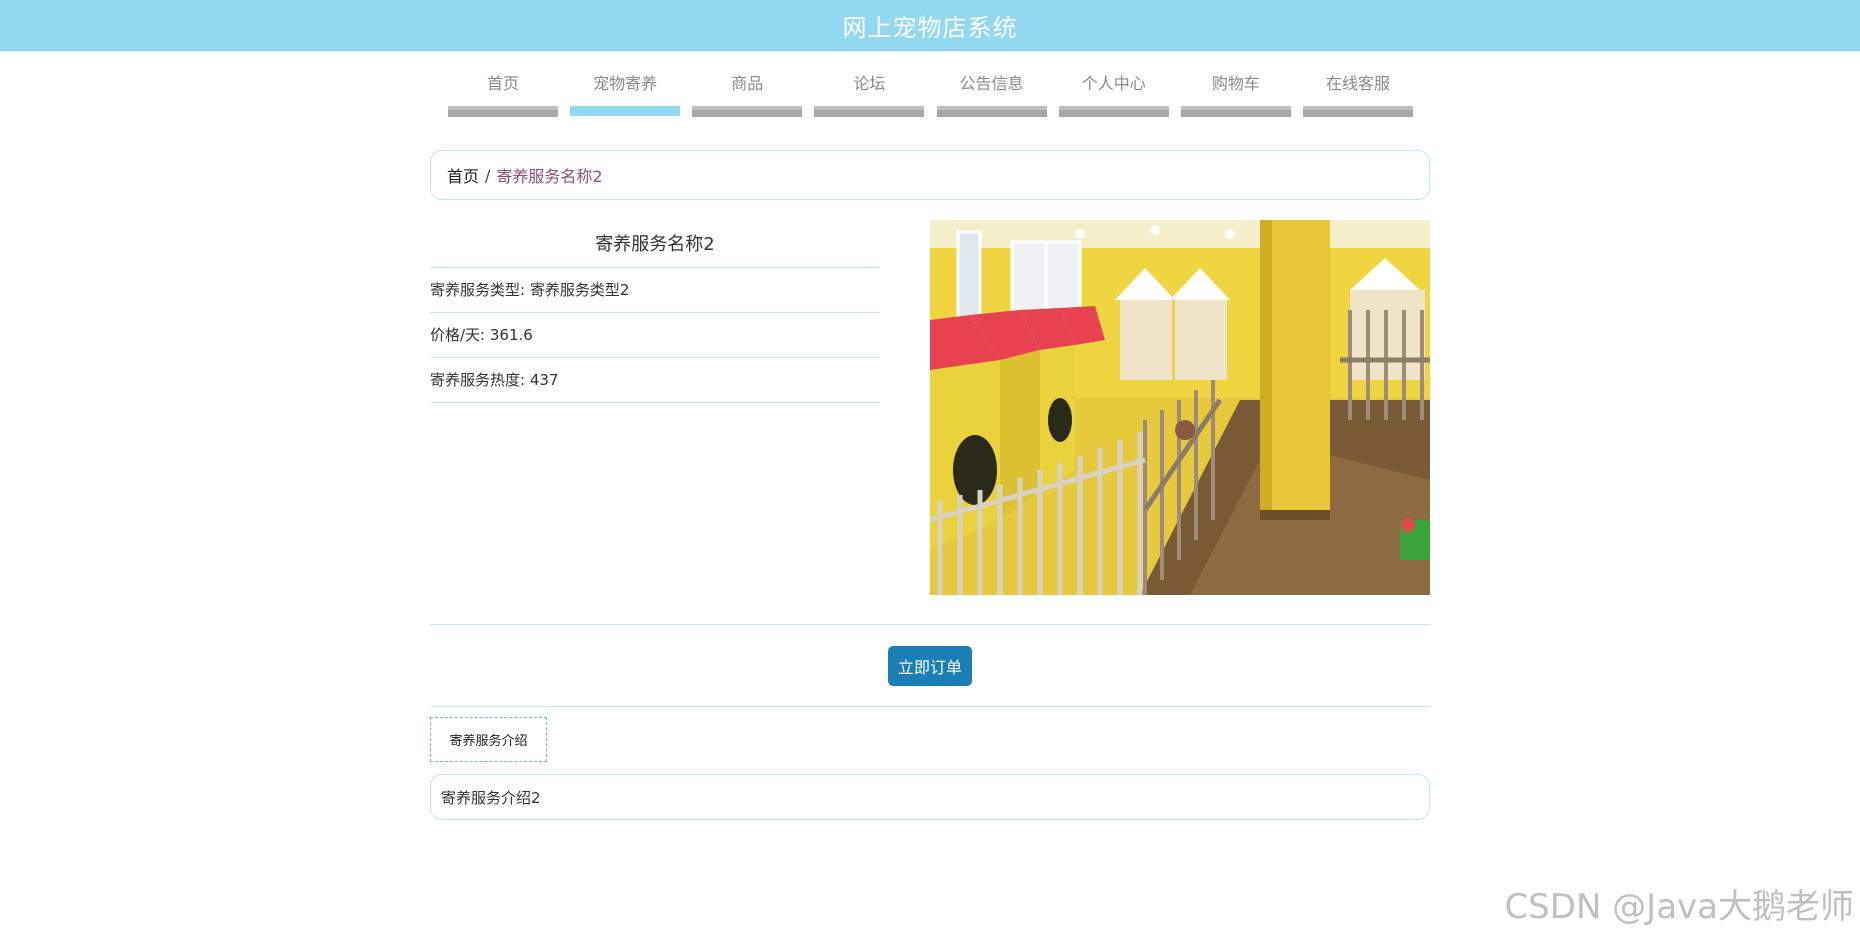 Image resolution: width=1860 pixels, height=938 pixels. I want to click on service-type-row: 寄养服务类型: 寄养服务类型2, so click(655, 290).